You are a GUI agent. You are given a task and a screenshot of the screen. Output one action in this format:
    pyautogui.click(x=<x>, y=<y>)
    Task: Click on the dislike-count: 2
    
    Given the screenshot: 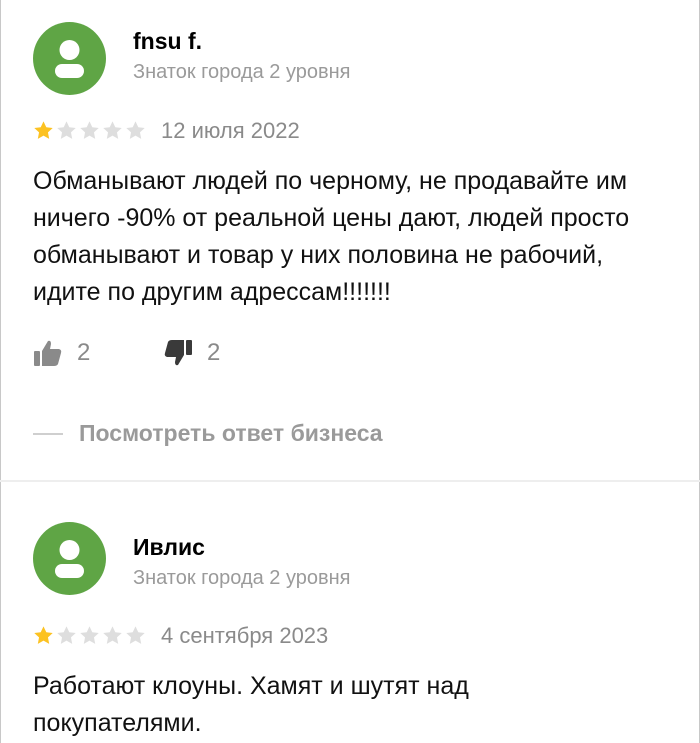 What is the action you would take?
    pyautogui.click(x=214, y=352)
    